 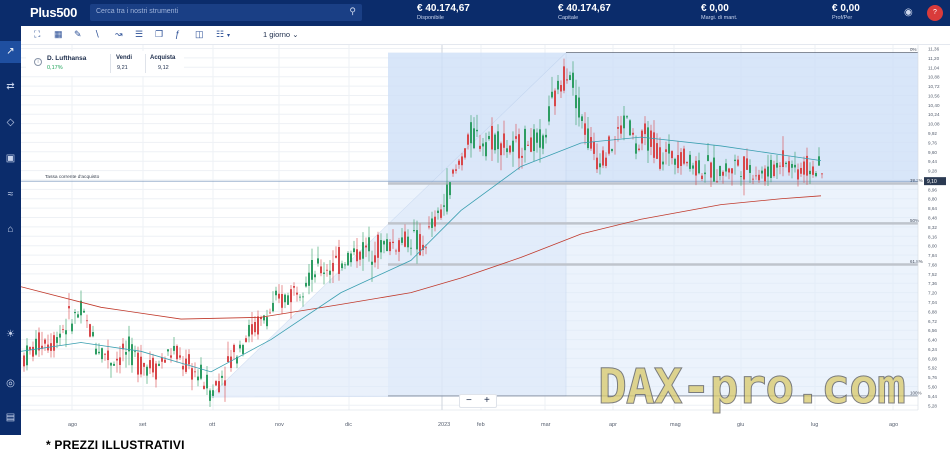 What do you see at coordinates (444, 425) in the screenshot?
I see `x-tick-label: 2023` at bounding box center [444, 425].